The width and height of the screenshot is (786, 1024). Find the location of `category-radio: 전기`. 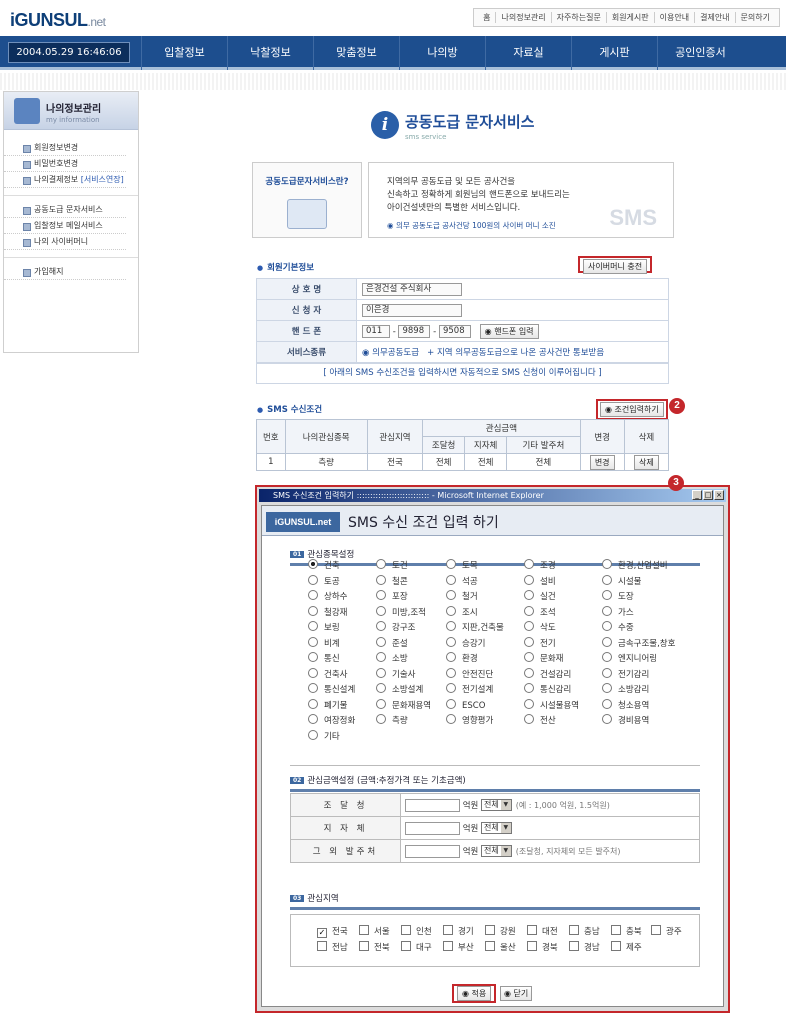

category-radio: 전기 is located at coordinates (540, 643).